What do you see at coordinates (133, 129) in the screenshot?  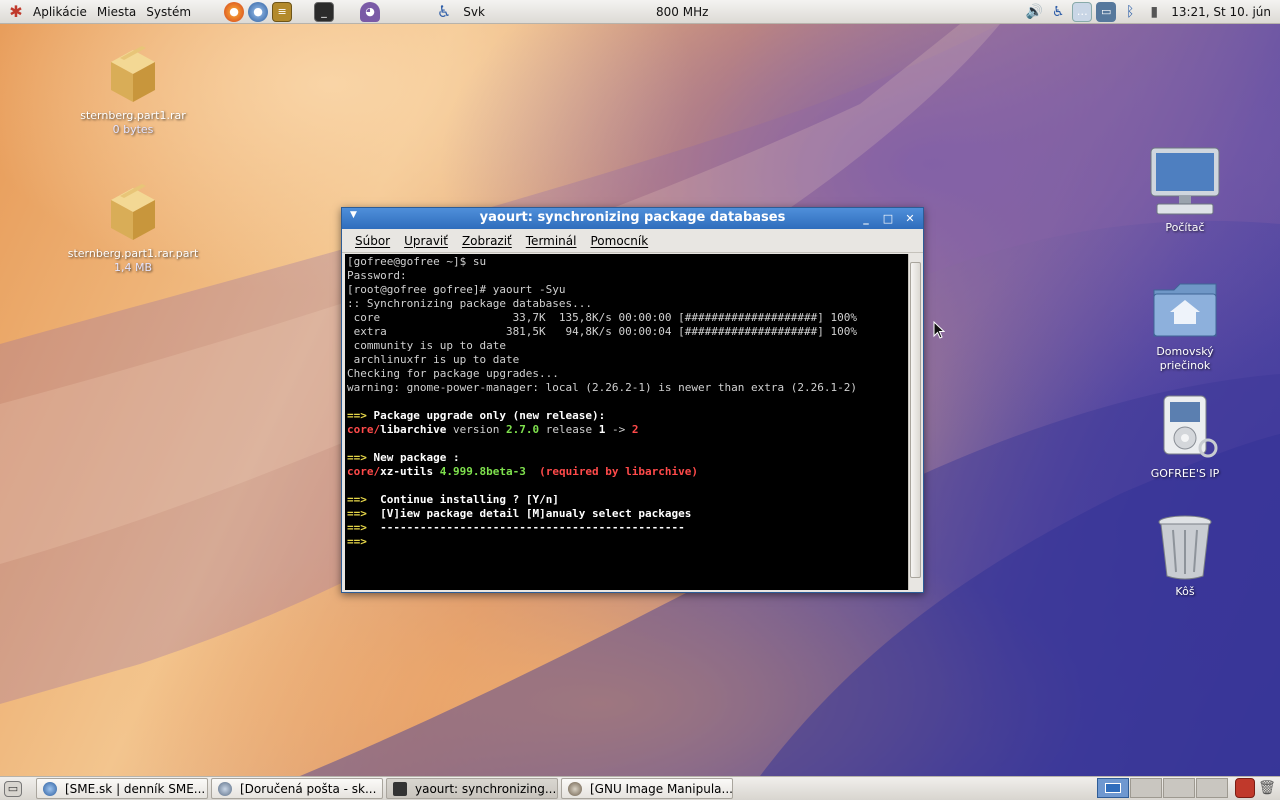 I see `desktop-icon-size: 0 bytes` at bounding box center [133, 129].